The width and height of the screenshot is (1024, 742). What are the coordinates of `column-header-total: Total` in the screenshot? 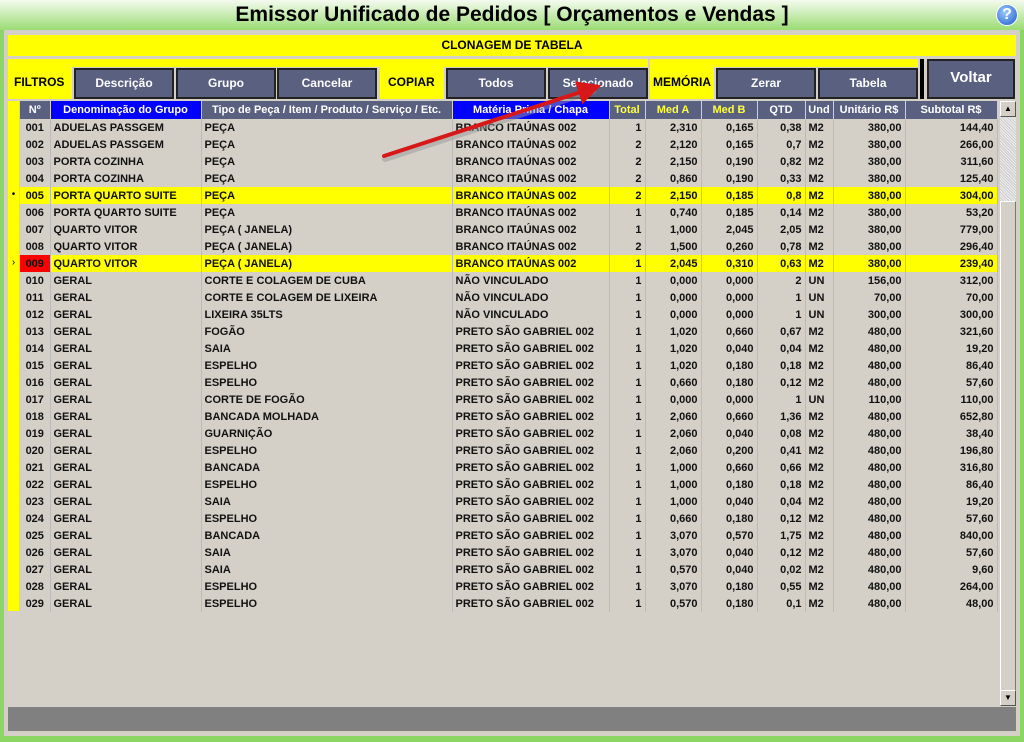 It's located at (627, 110).